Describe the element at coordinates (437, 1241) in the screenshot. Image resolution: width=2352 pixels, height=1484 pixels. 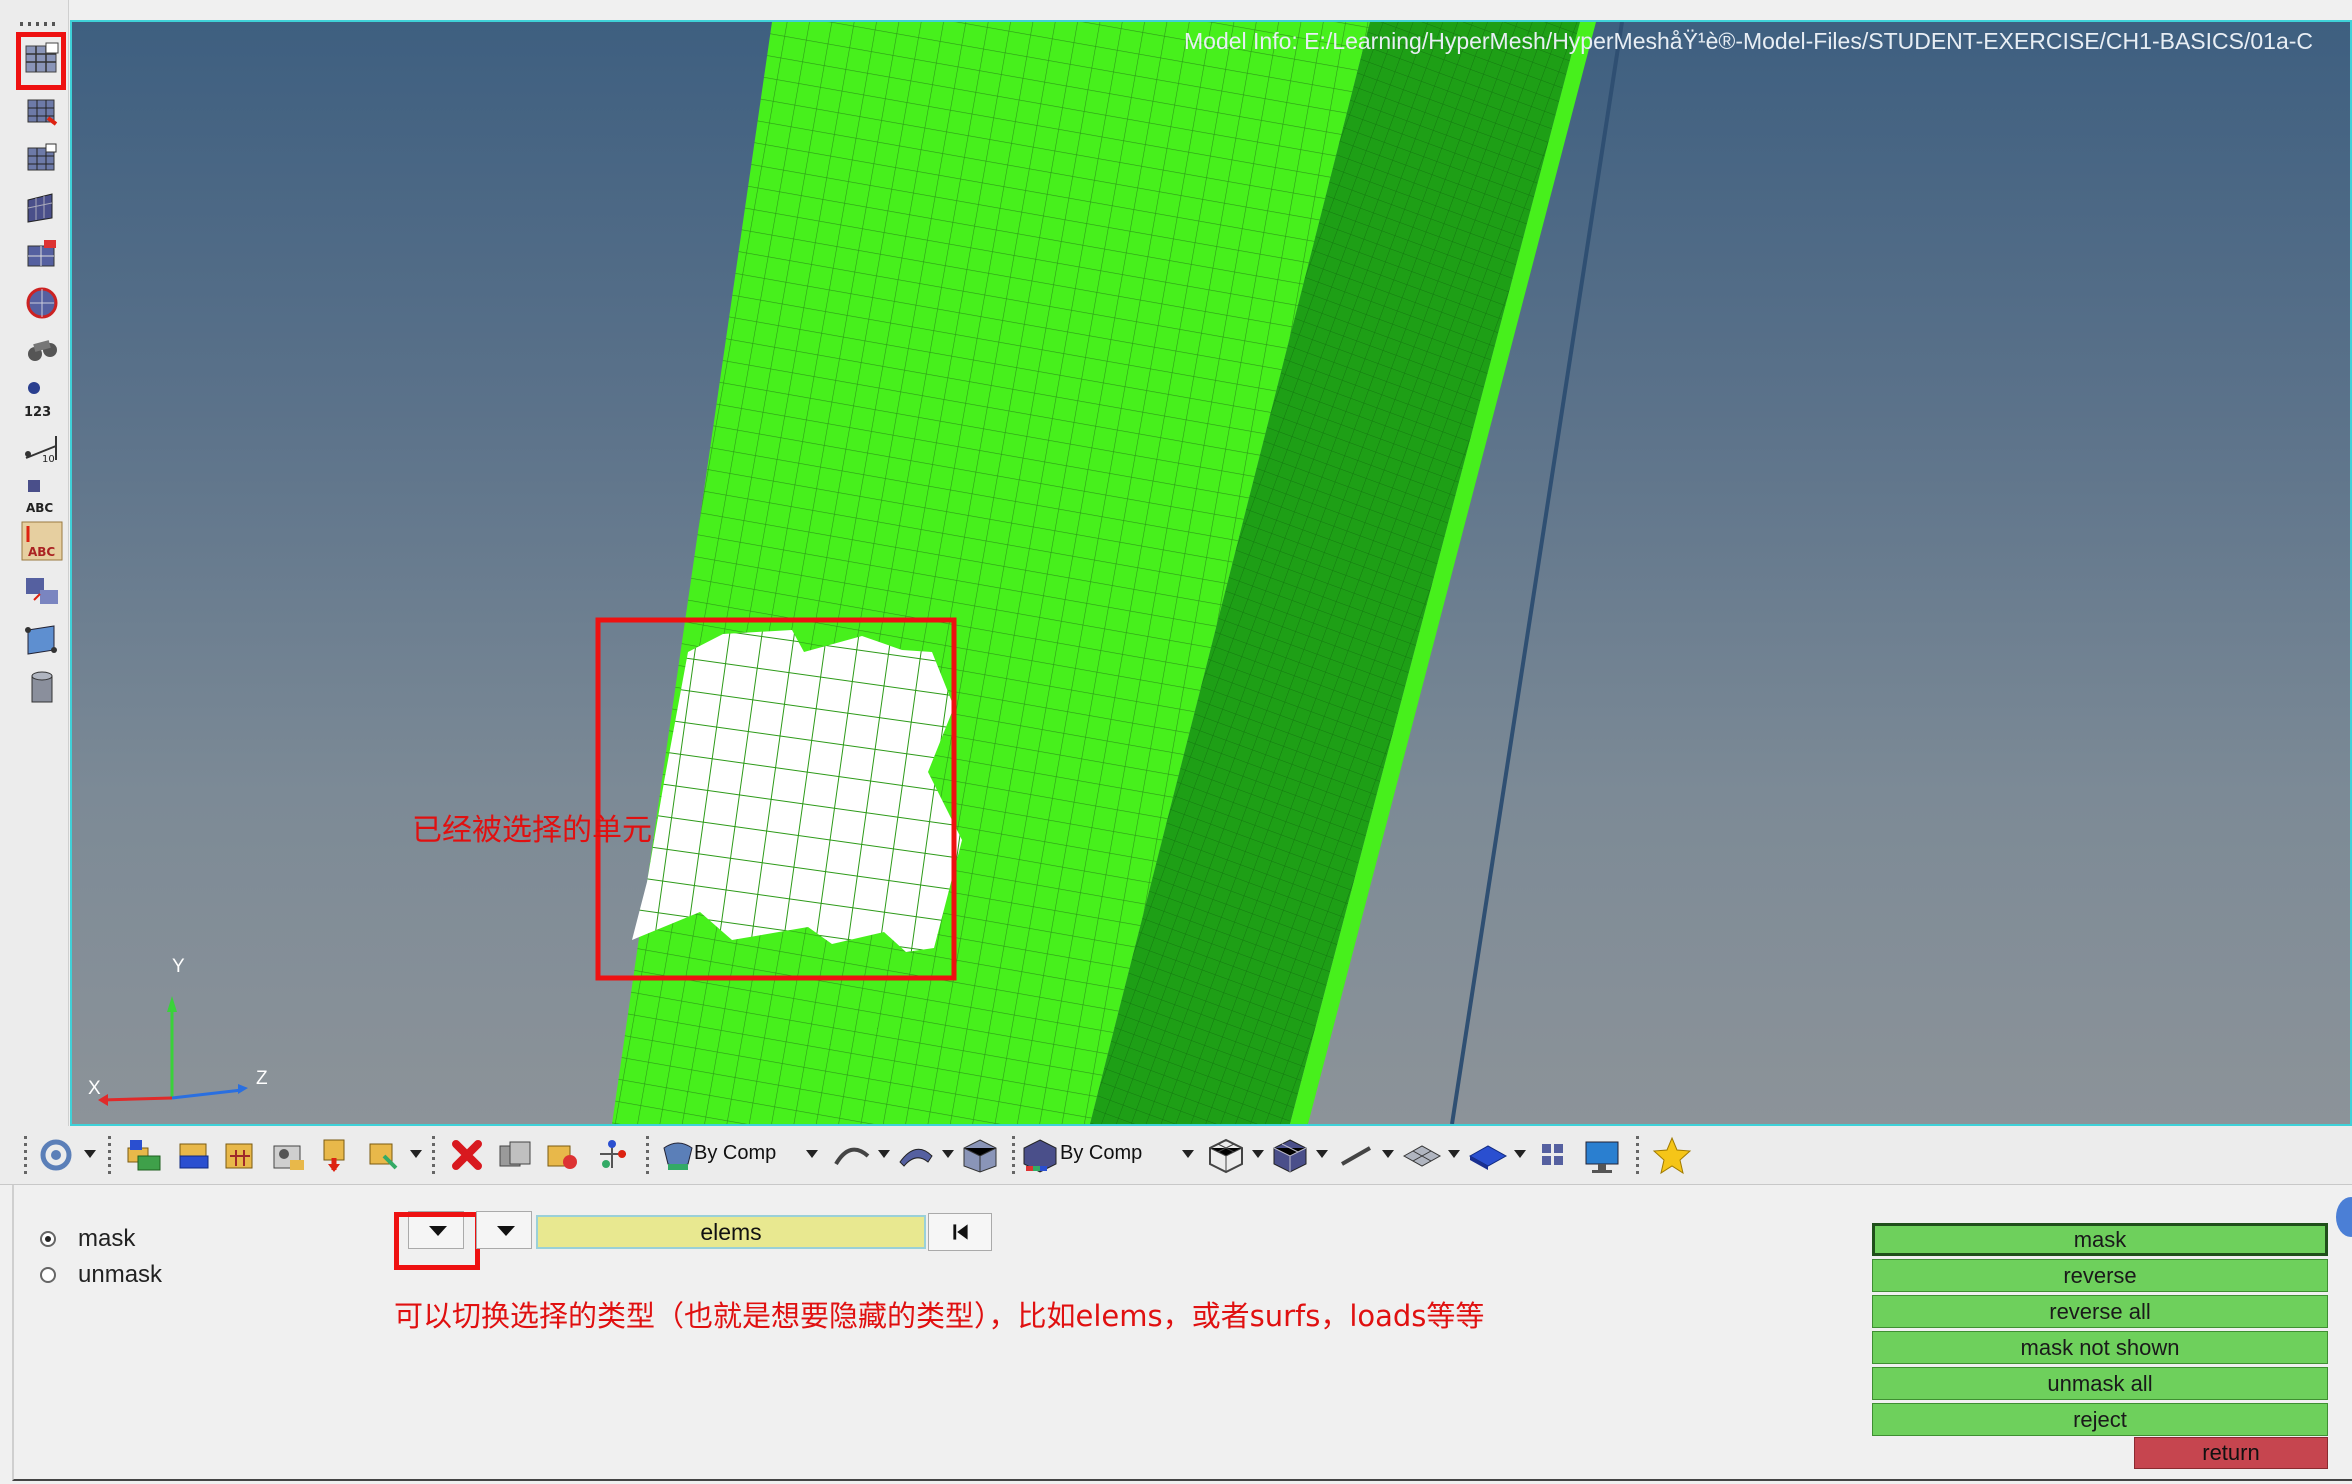
I see `entity-type-highlight-box` at that location.